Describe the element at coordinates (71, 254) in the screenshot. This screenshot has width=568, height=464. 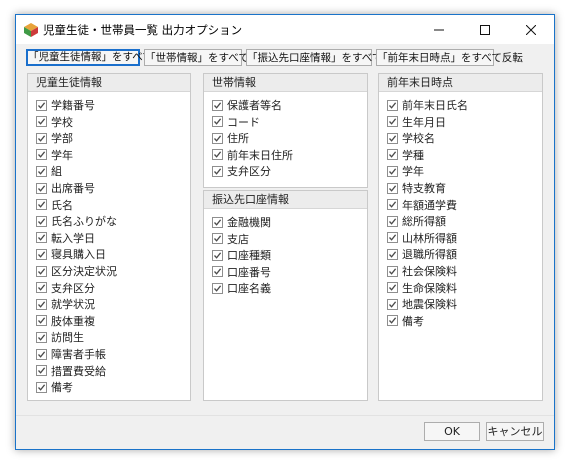
I see `checkbox-item-student: 寝具購入日` at that location.